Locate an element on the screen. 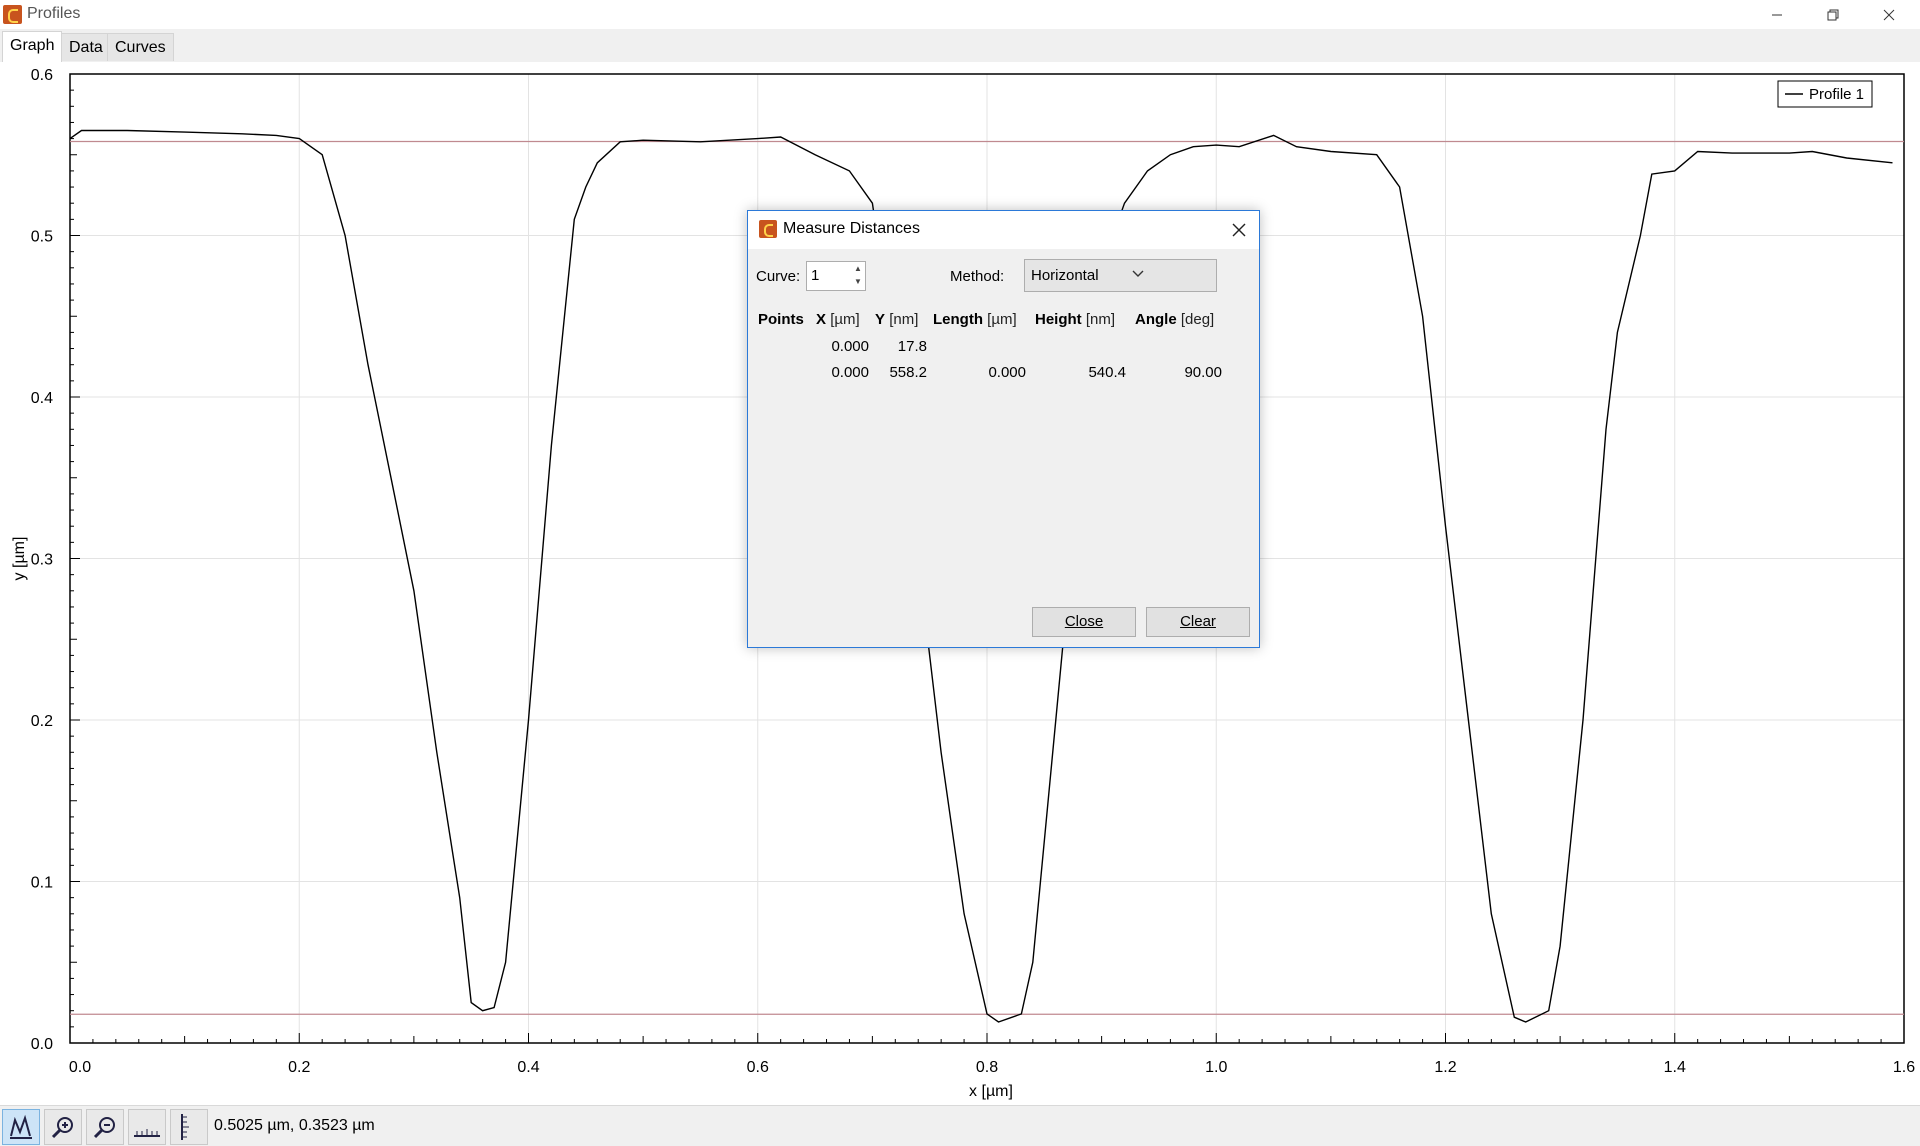  method-dropdown: Horizontal is located at coordinates (1120, 275).